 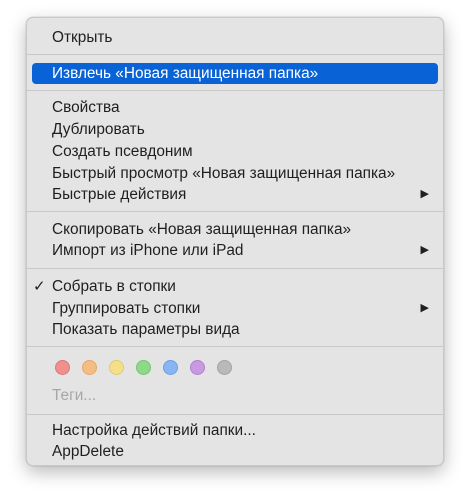 What do you see at coordinates (235, 129) in the screenshot?
I see `menu-item-duplicate: Дублировать` at bounding box center [235, 129].